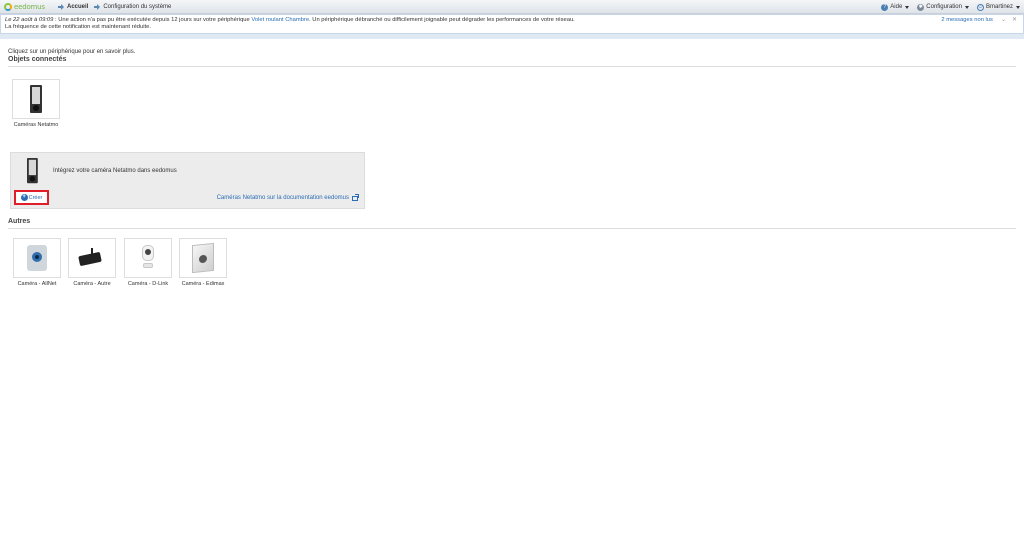 The width and height of the screenshot is (1024, 542). I want to click on external-link-icon, so click(355, 197).